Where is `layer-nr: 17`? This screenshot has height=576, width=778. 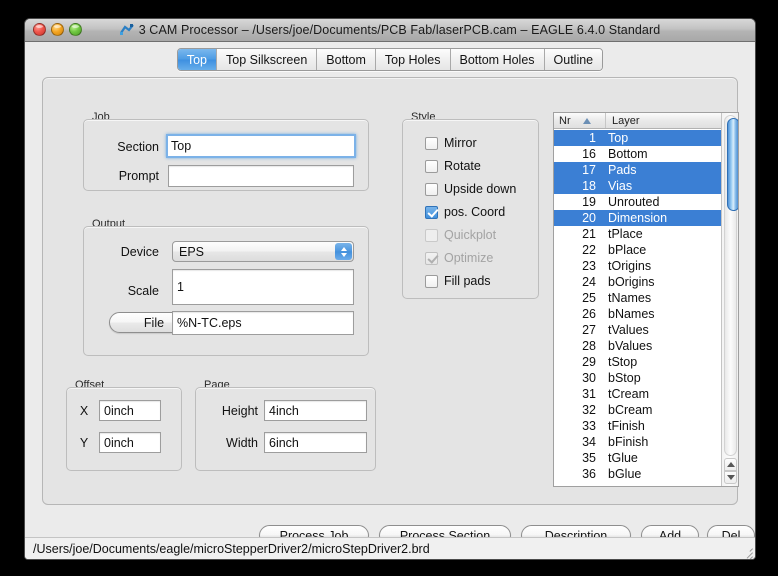 layer-nr: 17 is located at coordinates (589, 170).